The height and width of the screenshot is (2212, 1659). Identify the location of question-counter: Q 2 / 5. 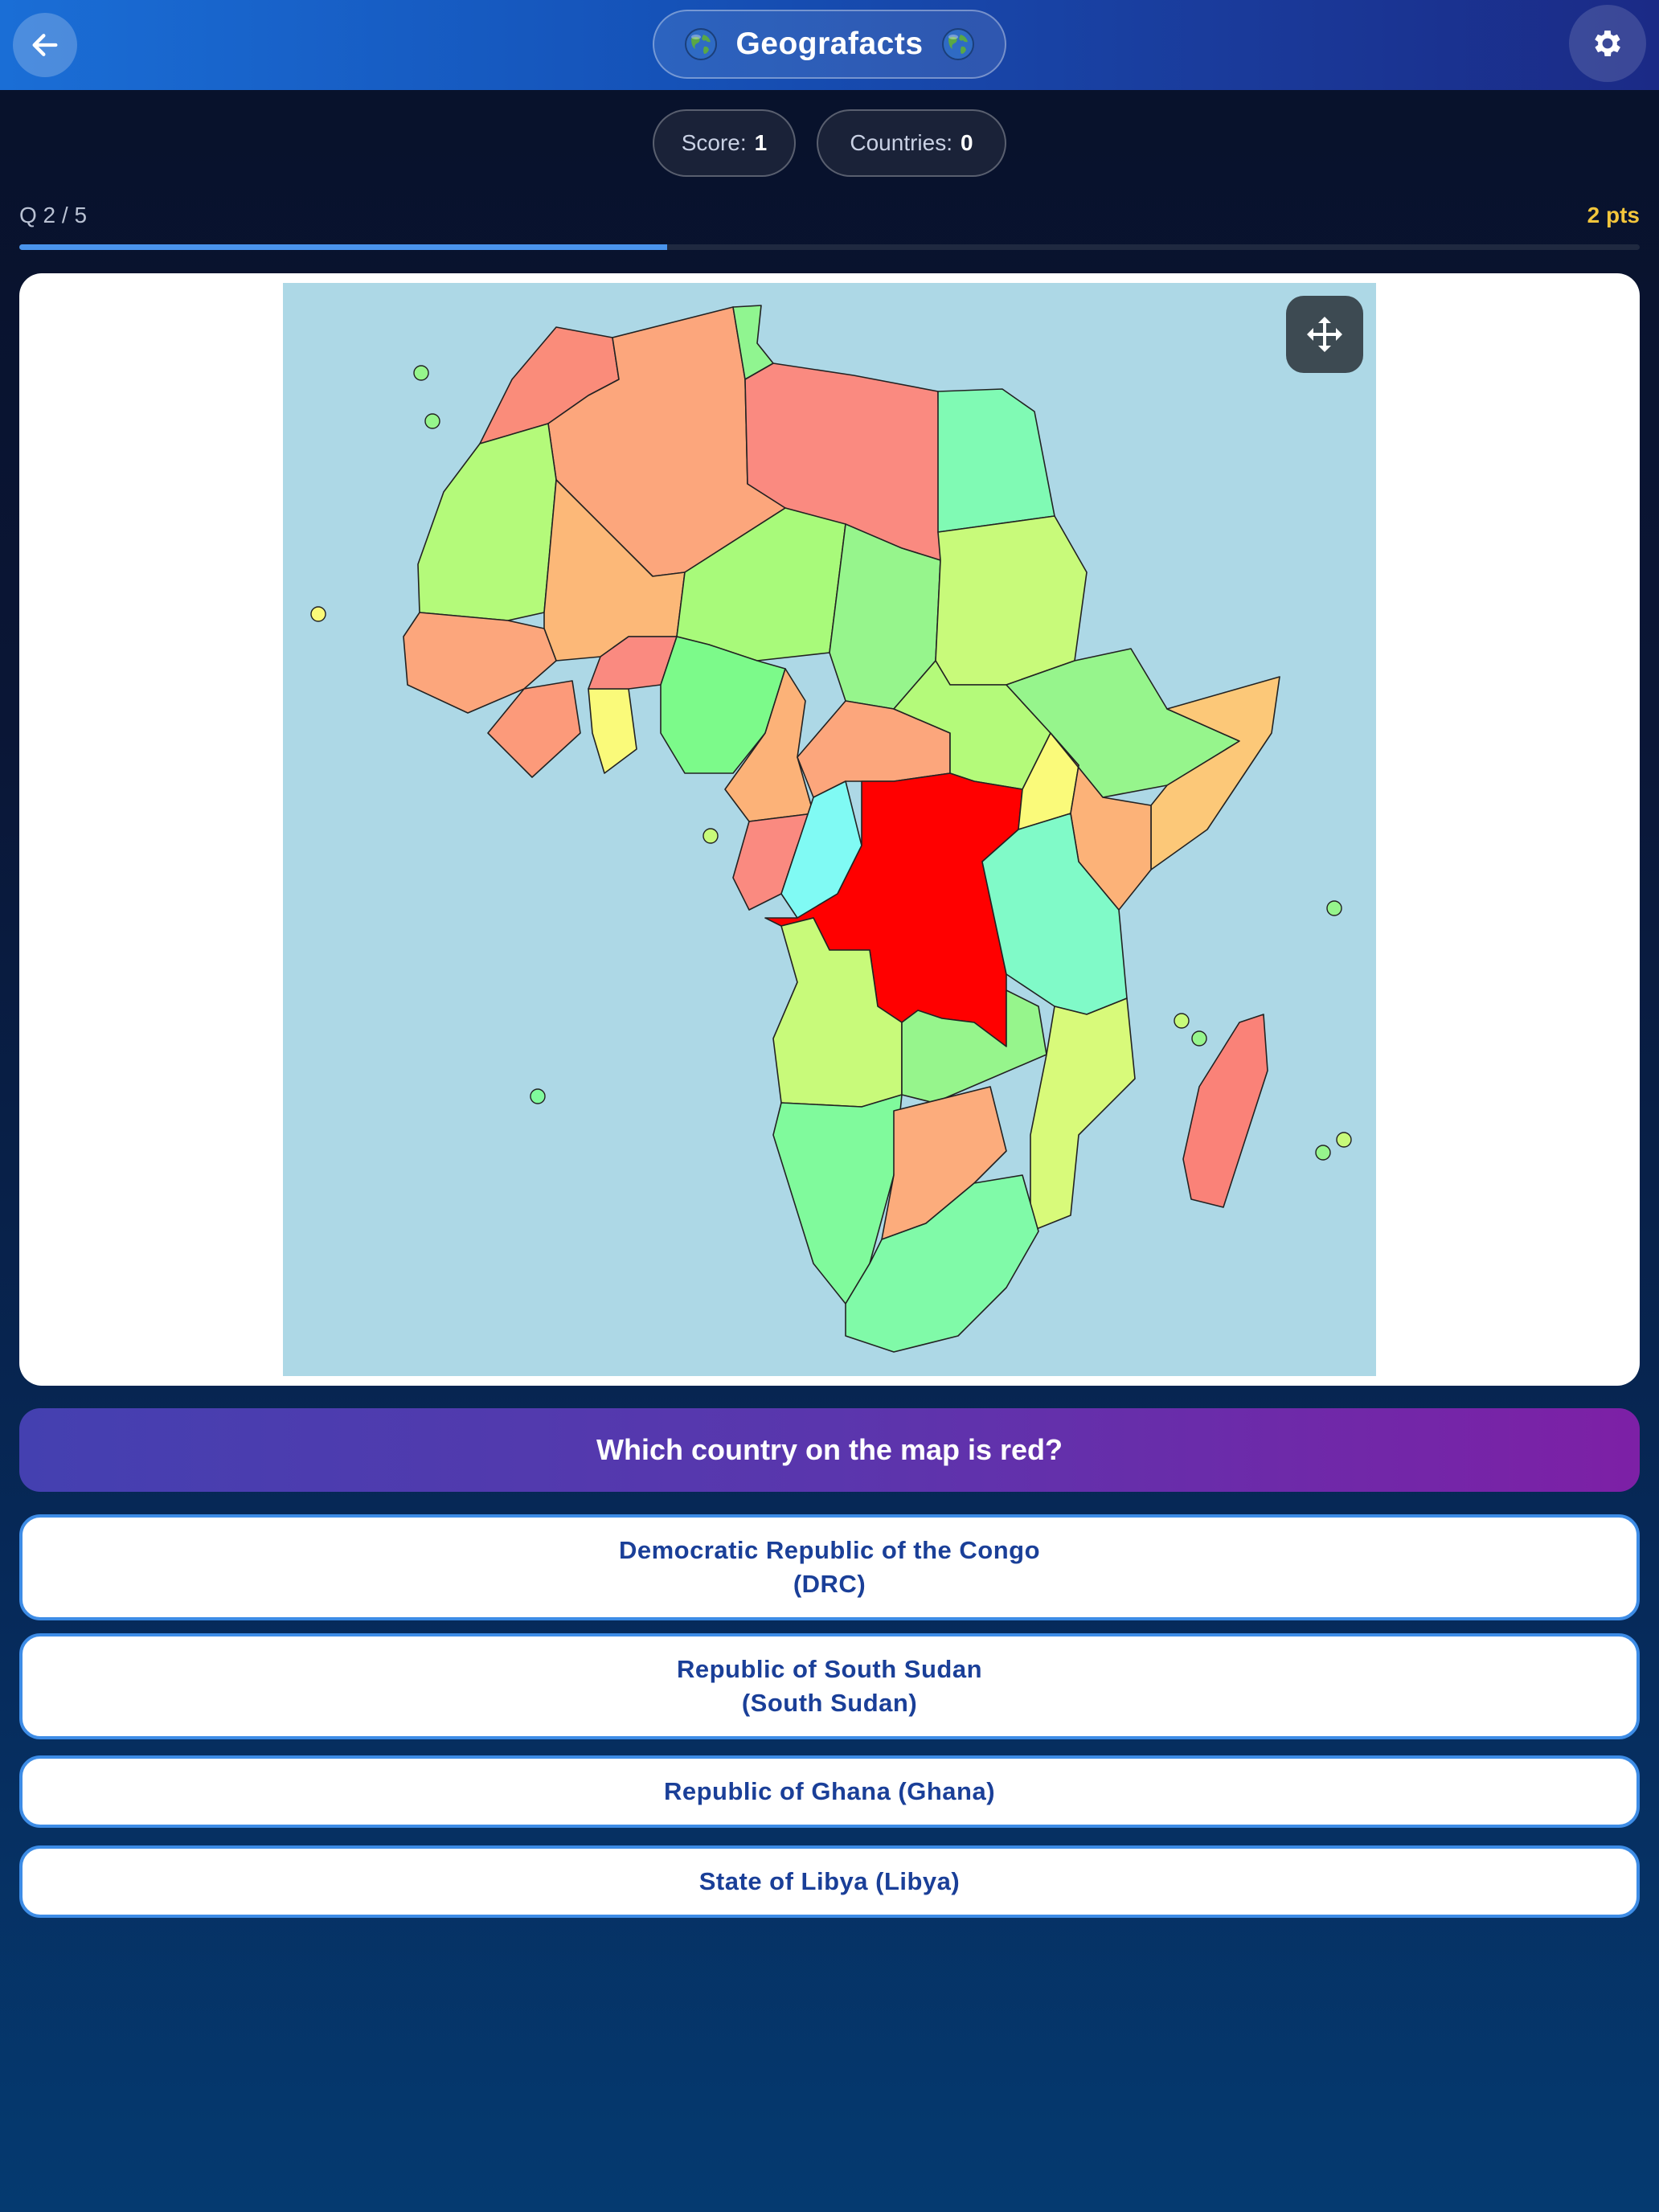
(53, 215).